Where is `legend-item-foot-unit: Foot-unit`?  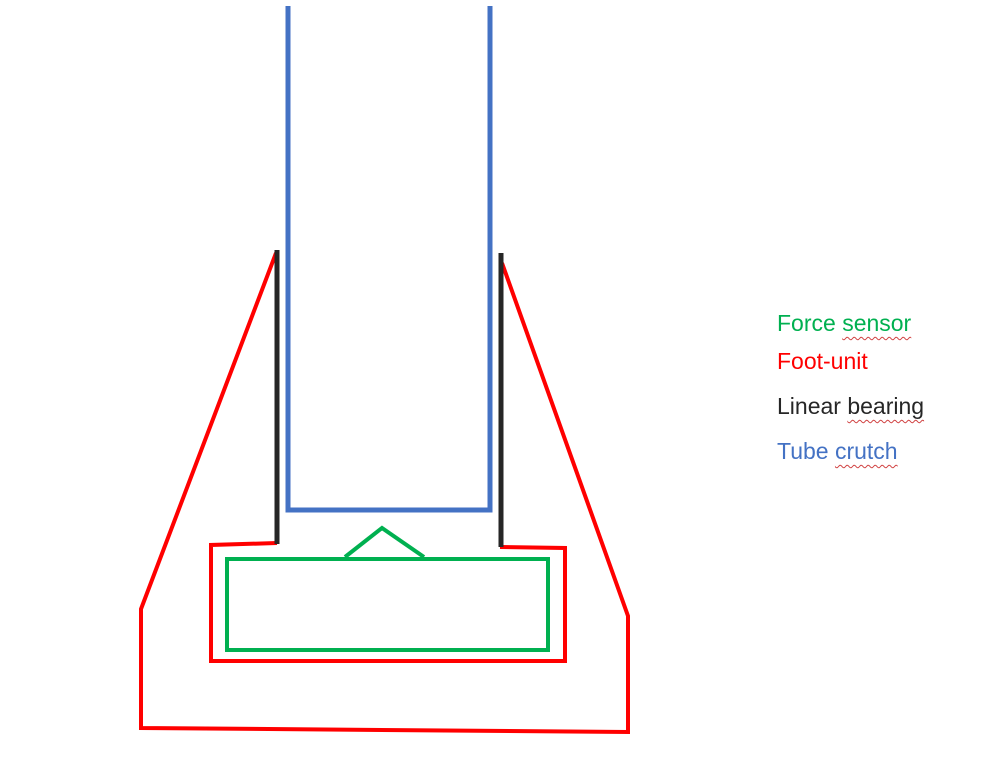 legend-item-foot-unit: Foot-unit is located at coordinates (822, 361).